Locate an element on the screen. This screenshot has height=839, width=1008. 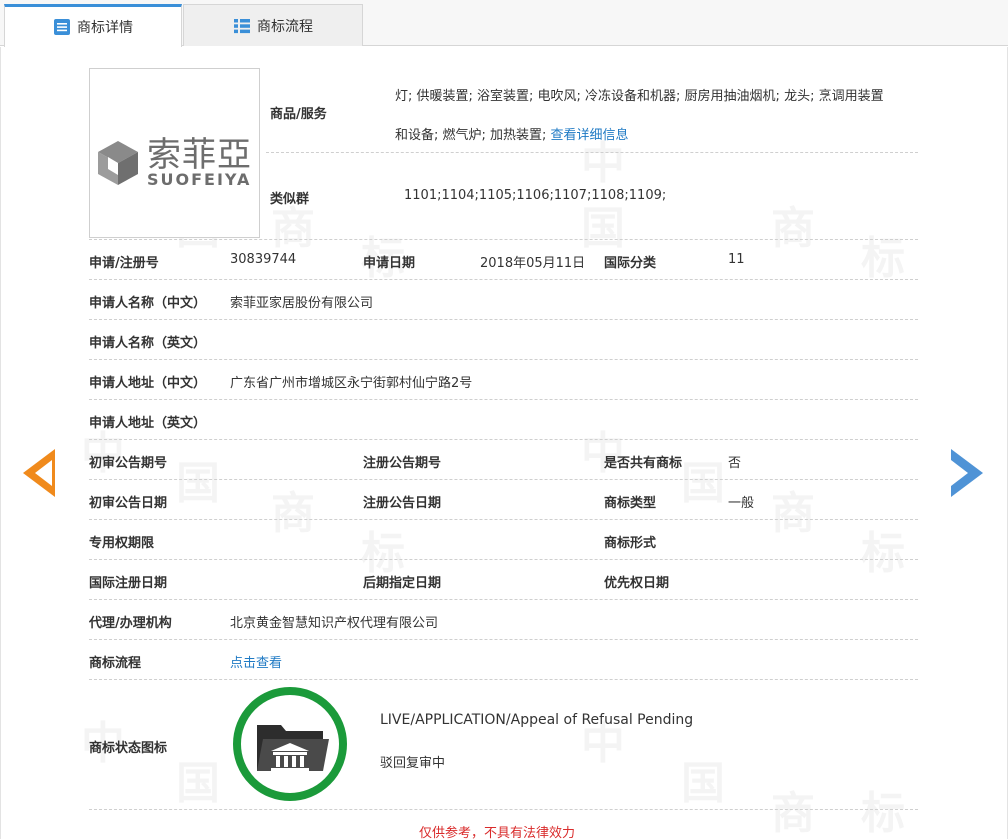
reg-number-value: 30839744 is located at coordinates (263, 259).